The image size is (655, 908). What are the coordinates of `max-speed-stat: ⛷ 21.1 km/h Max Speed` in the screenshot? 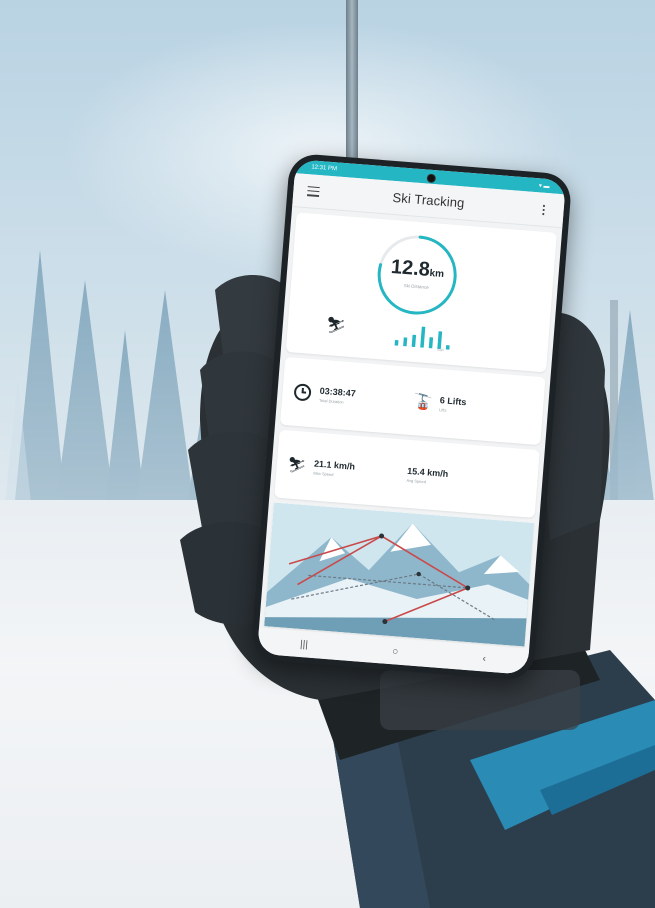 It's located at (347, 468).